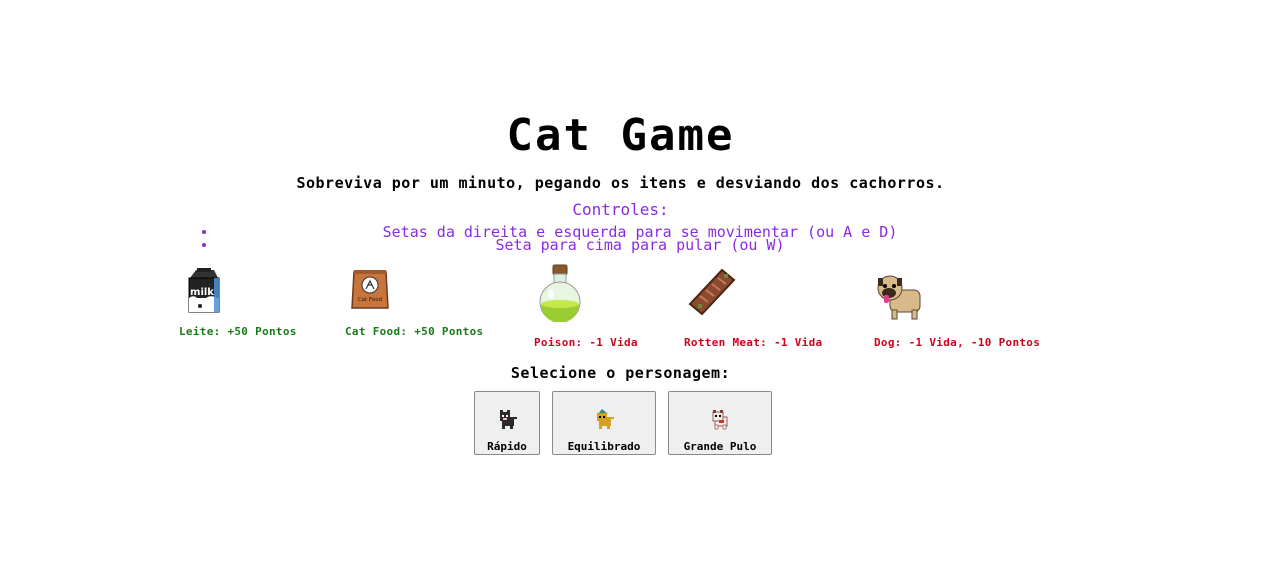 The width and height of the screenshot is (1283, 571). I want to click on item-milk: milk Leite: +50 Pontos, so click(237, 303).